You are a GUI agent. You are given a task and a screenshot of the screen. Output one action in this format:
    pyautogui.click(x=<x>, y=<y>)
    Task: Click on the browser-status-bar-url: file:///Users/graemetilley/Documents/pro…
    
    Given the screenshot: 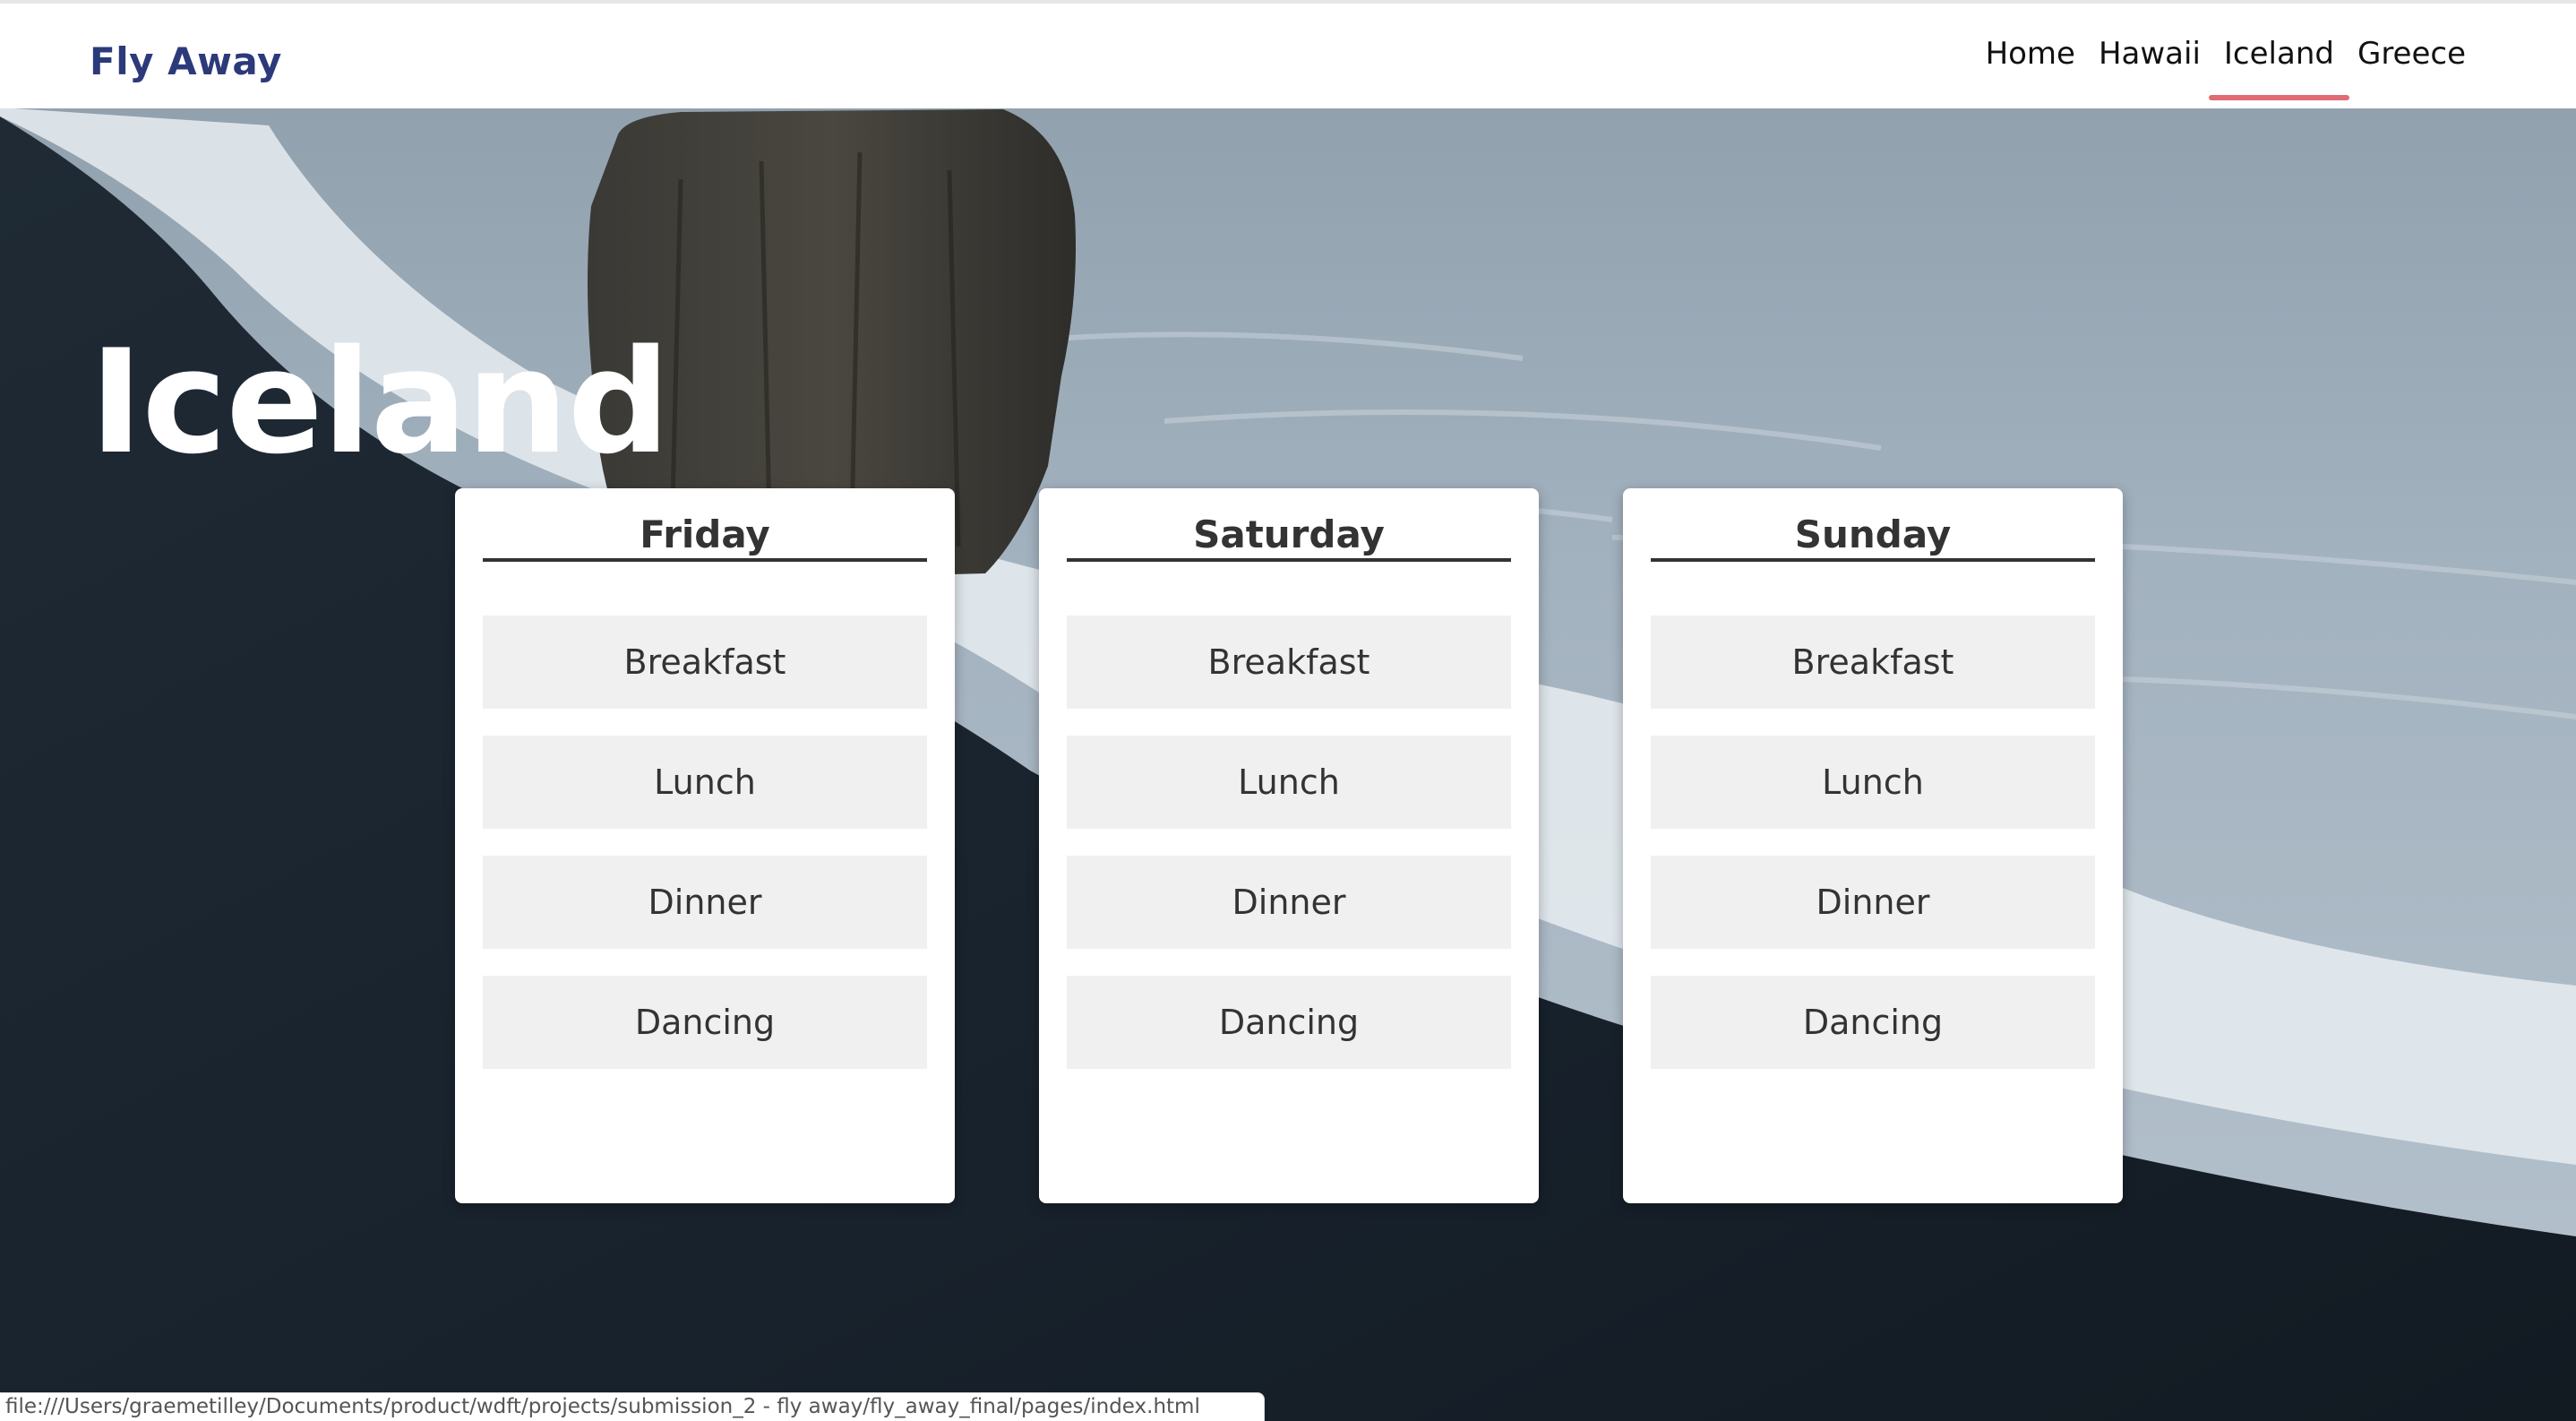 What is the action you would take?
    pyautogui.click(x=632, y=1406)
    